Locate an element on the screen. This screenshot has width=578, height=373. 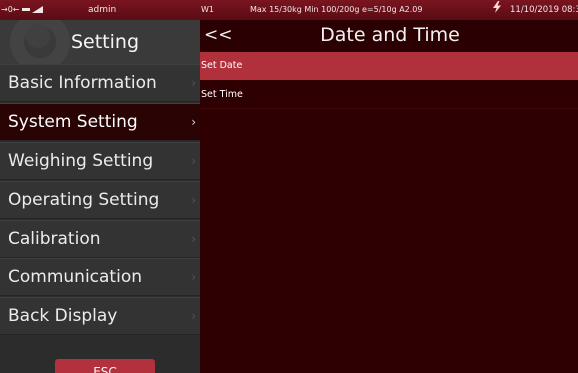
back-button: << is located at coordinates (218, 35).